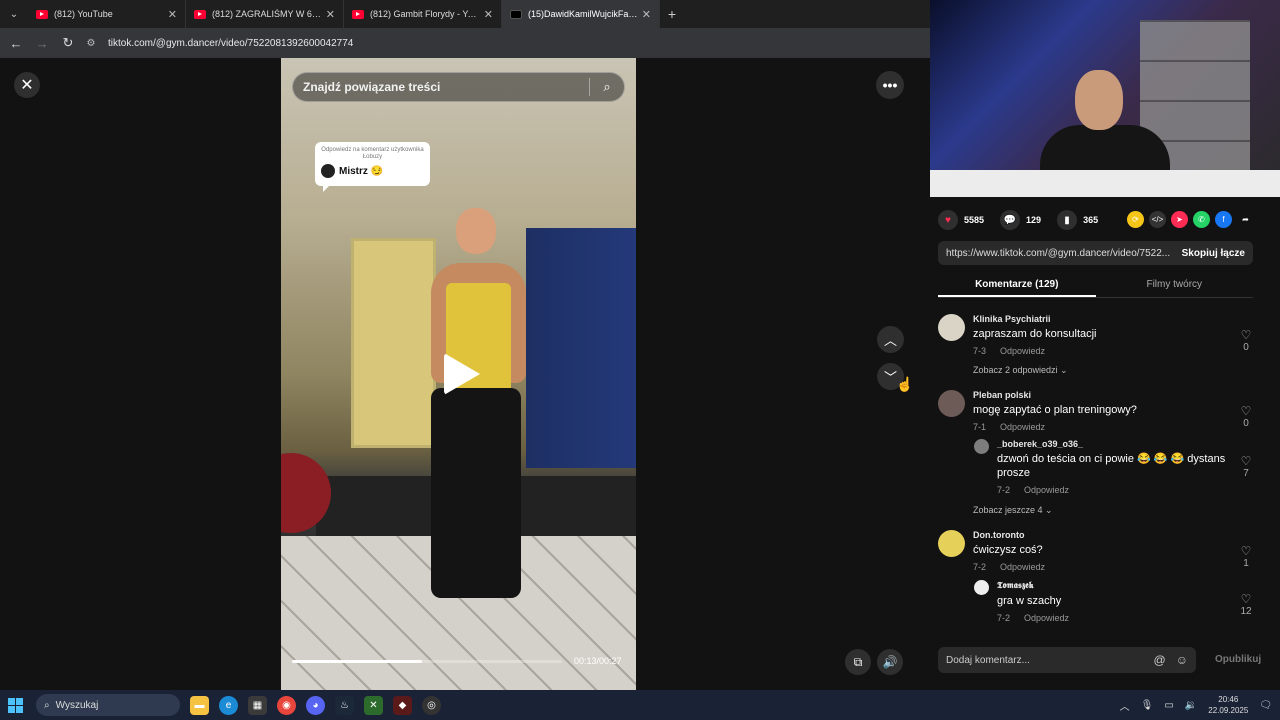 This screenshot has height=720, width=1280. I want to click on browser-tab: (812) Gambit Florydy - YouTube ✕, so click(423, 14).